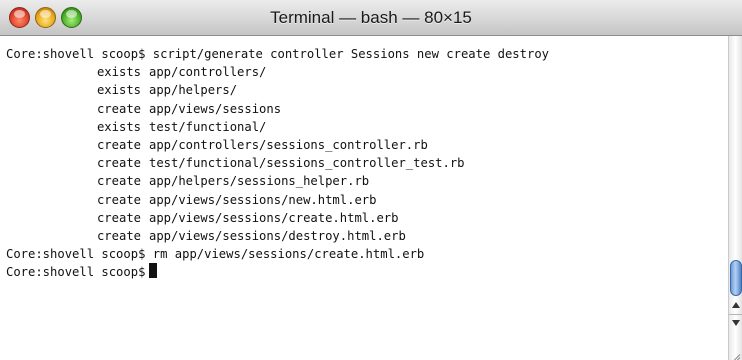 Image resolution: width=742 pixels, height=360 pixels. What do you see at coordinates (45, 17) in the screenshot?
I see `minimize-icon` at bounding box center [45, 17].